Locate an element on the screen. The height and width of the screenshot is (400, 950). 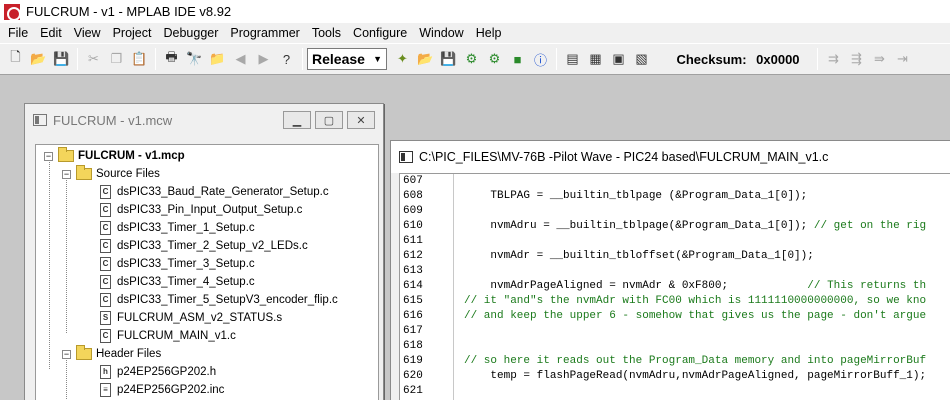
line-number: 618 is located at coordinates (413, 346).